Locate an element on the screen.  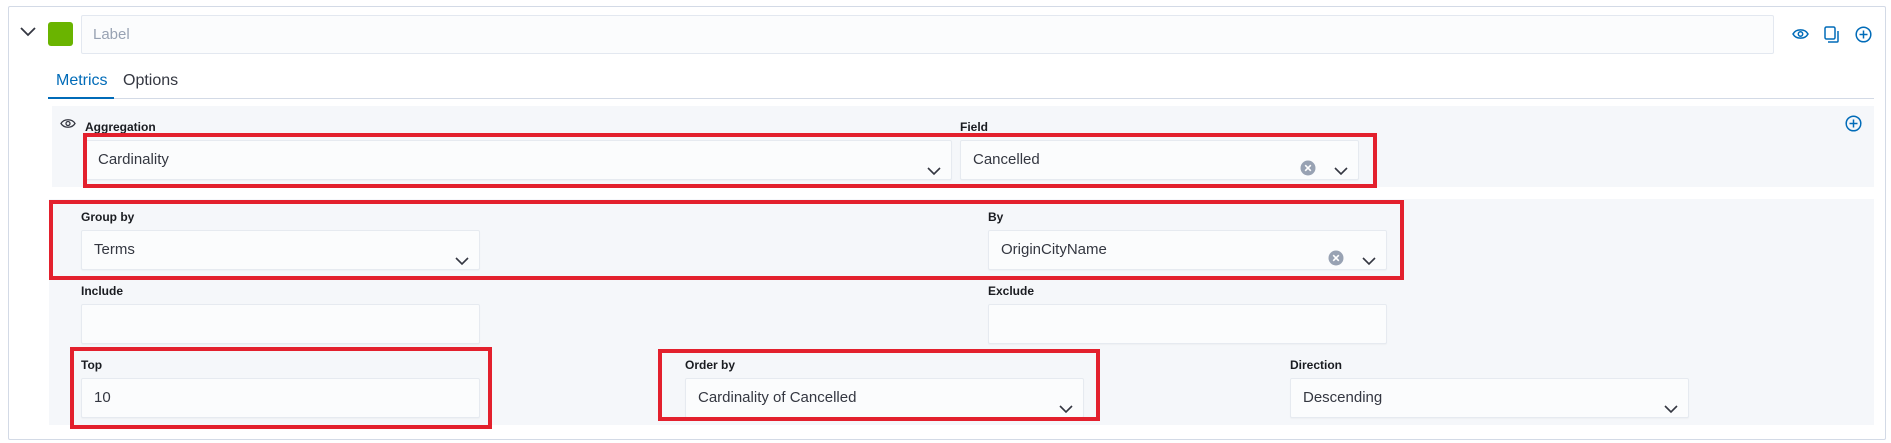
by-value: OriginCityName is located at coordinates (1054, 249).